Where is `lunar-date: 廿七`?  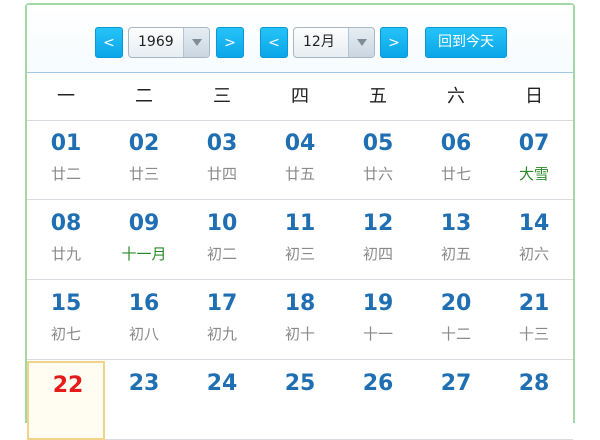
lunar-date: 廿七 is located at coordinates (455, 174).